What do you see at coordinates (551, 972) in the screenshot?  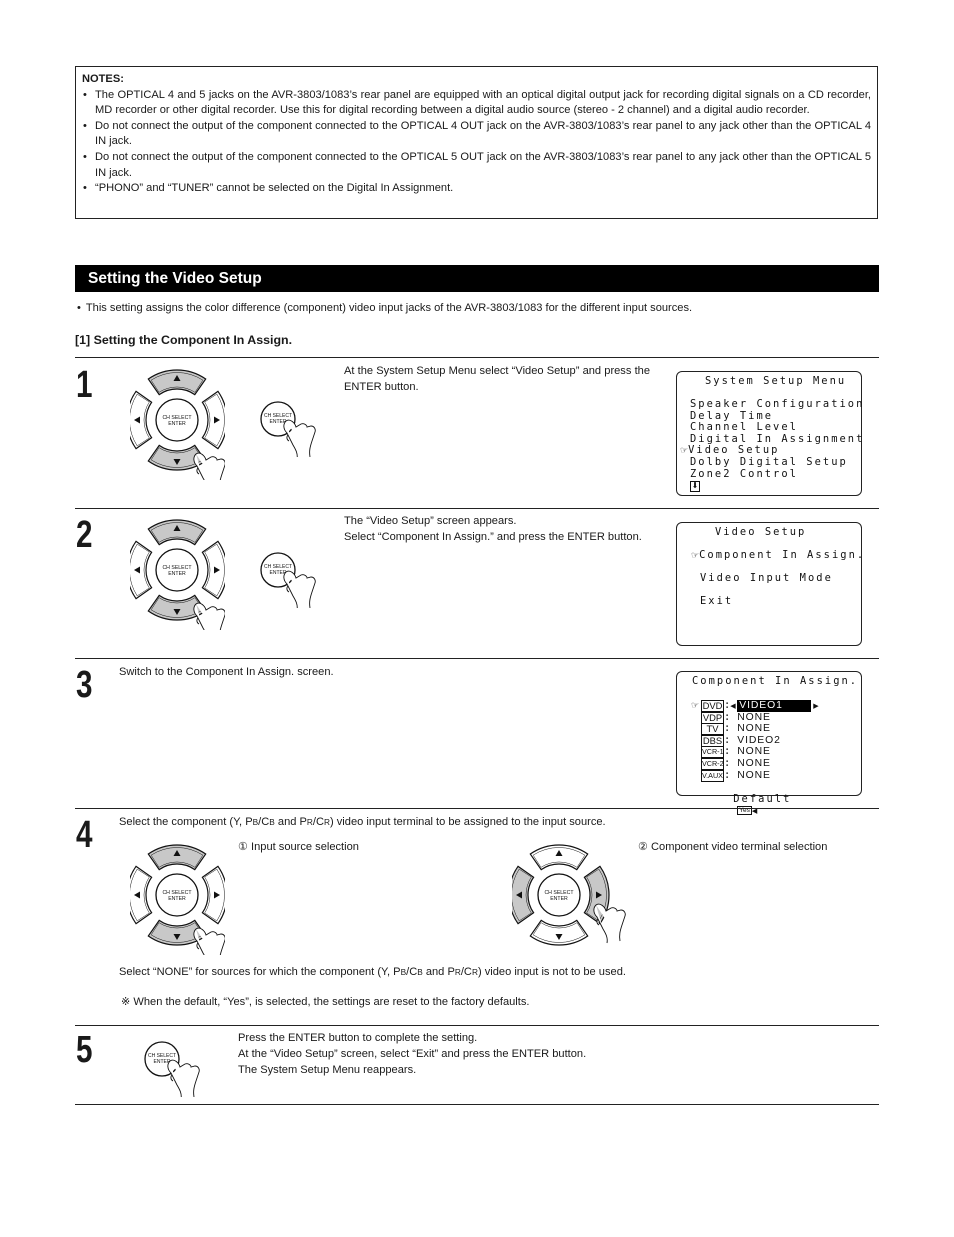 I see `text-segment: ) video input is not to be used.` at bounding box center [551, 972].